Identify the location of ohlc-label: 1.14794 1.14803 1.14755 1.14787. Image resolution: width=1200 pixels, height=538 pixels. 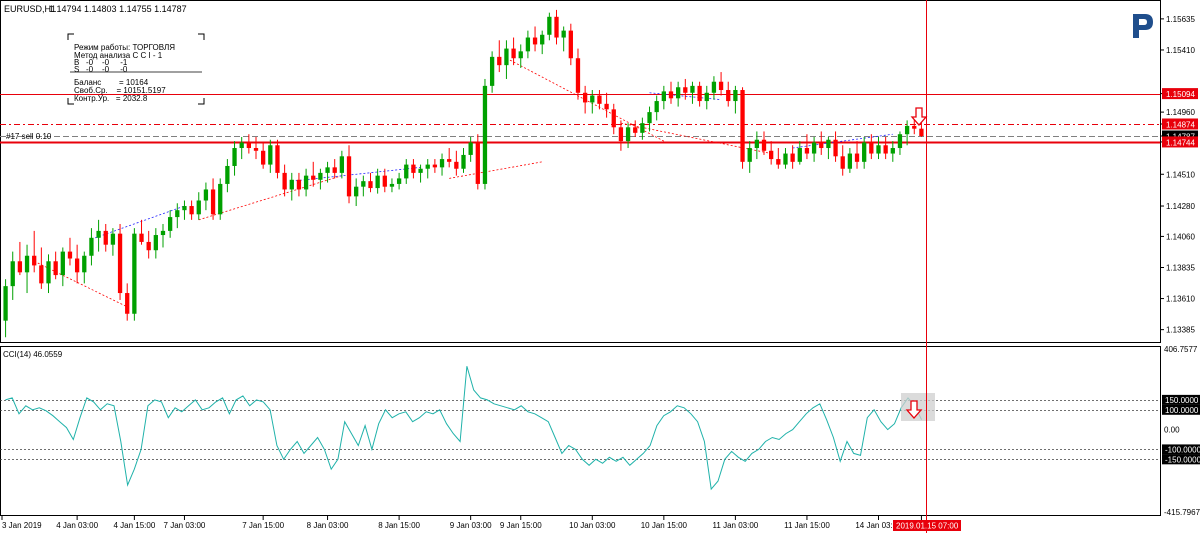
(118, 9).